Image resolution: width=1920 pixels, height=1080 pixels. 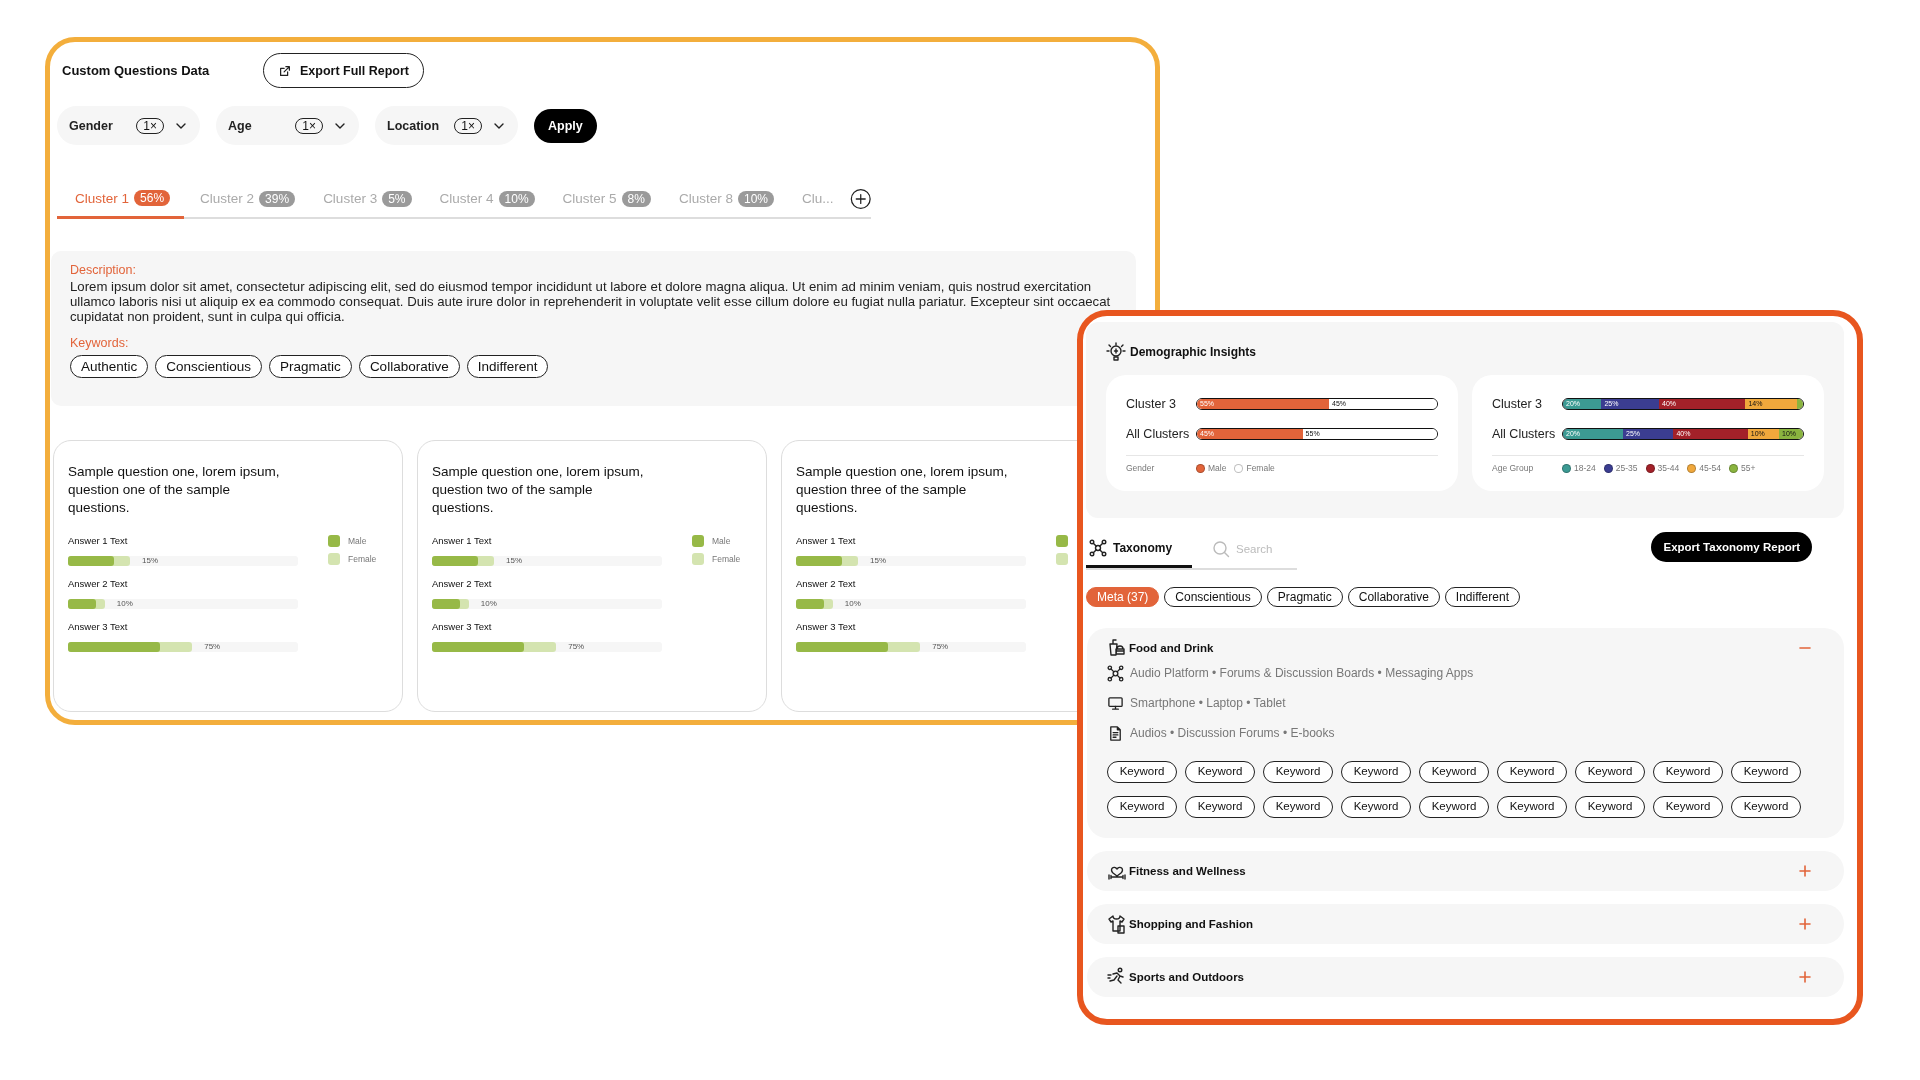 What do you see at coordinates (1482, 597) in the screenshot?
I see `filter-chip: Indifferent` at bounding box center [1482, 597].